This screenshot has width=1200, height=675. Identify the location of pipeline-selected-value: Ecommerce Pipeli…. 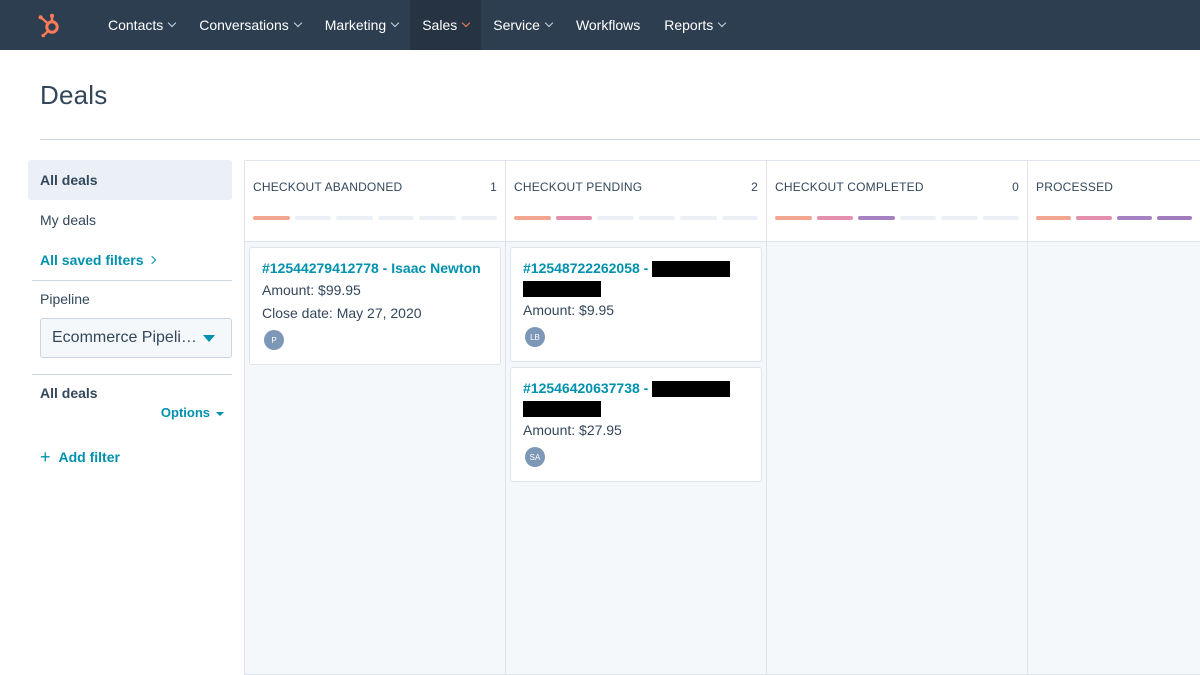
(124, 337).